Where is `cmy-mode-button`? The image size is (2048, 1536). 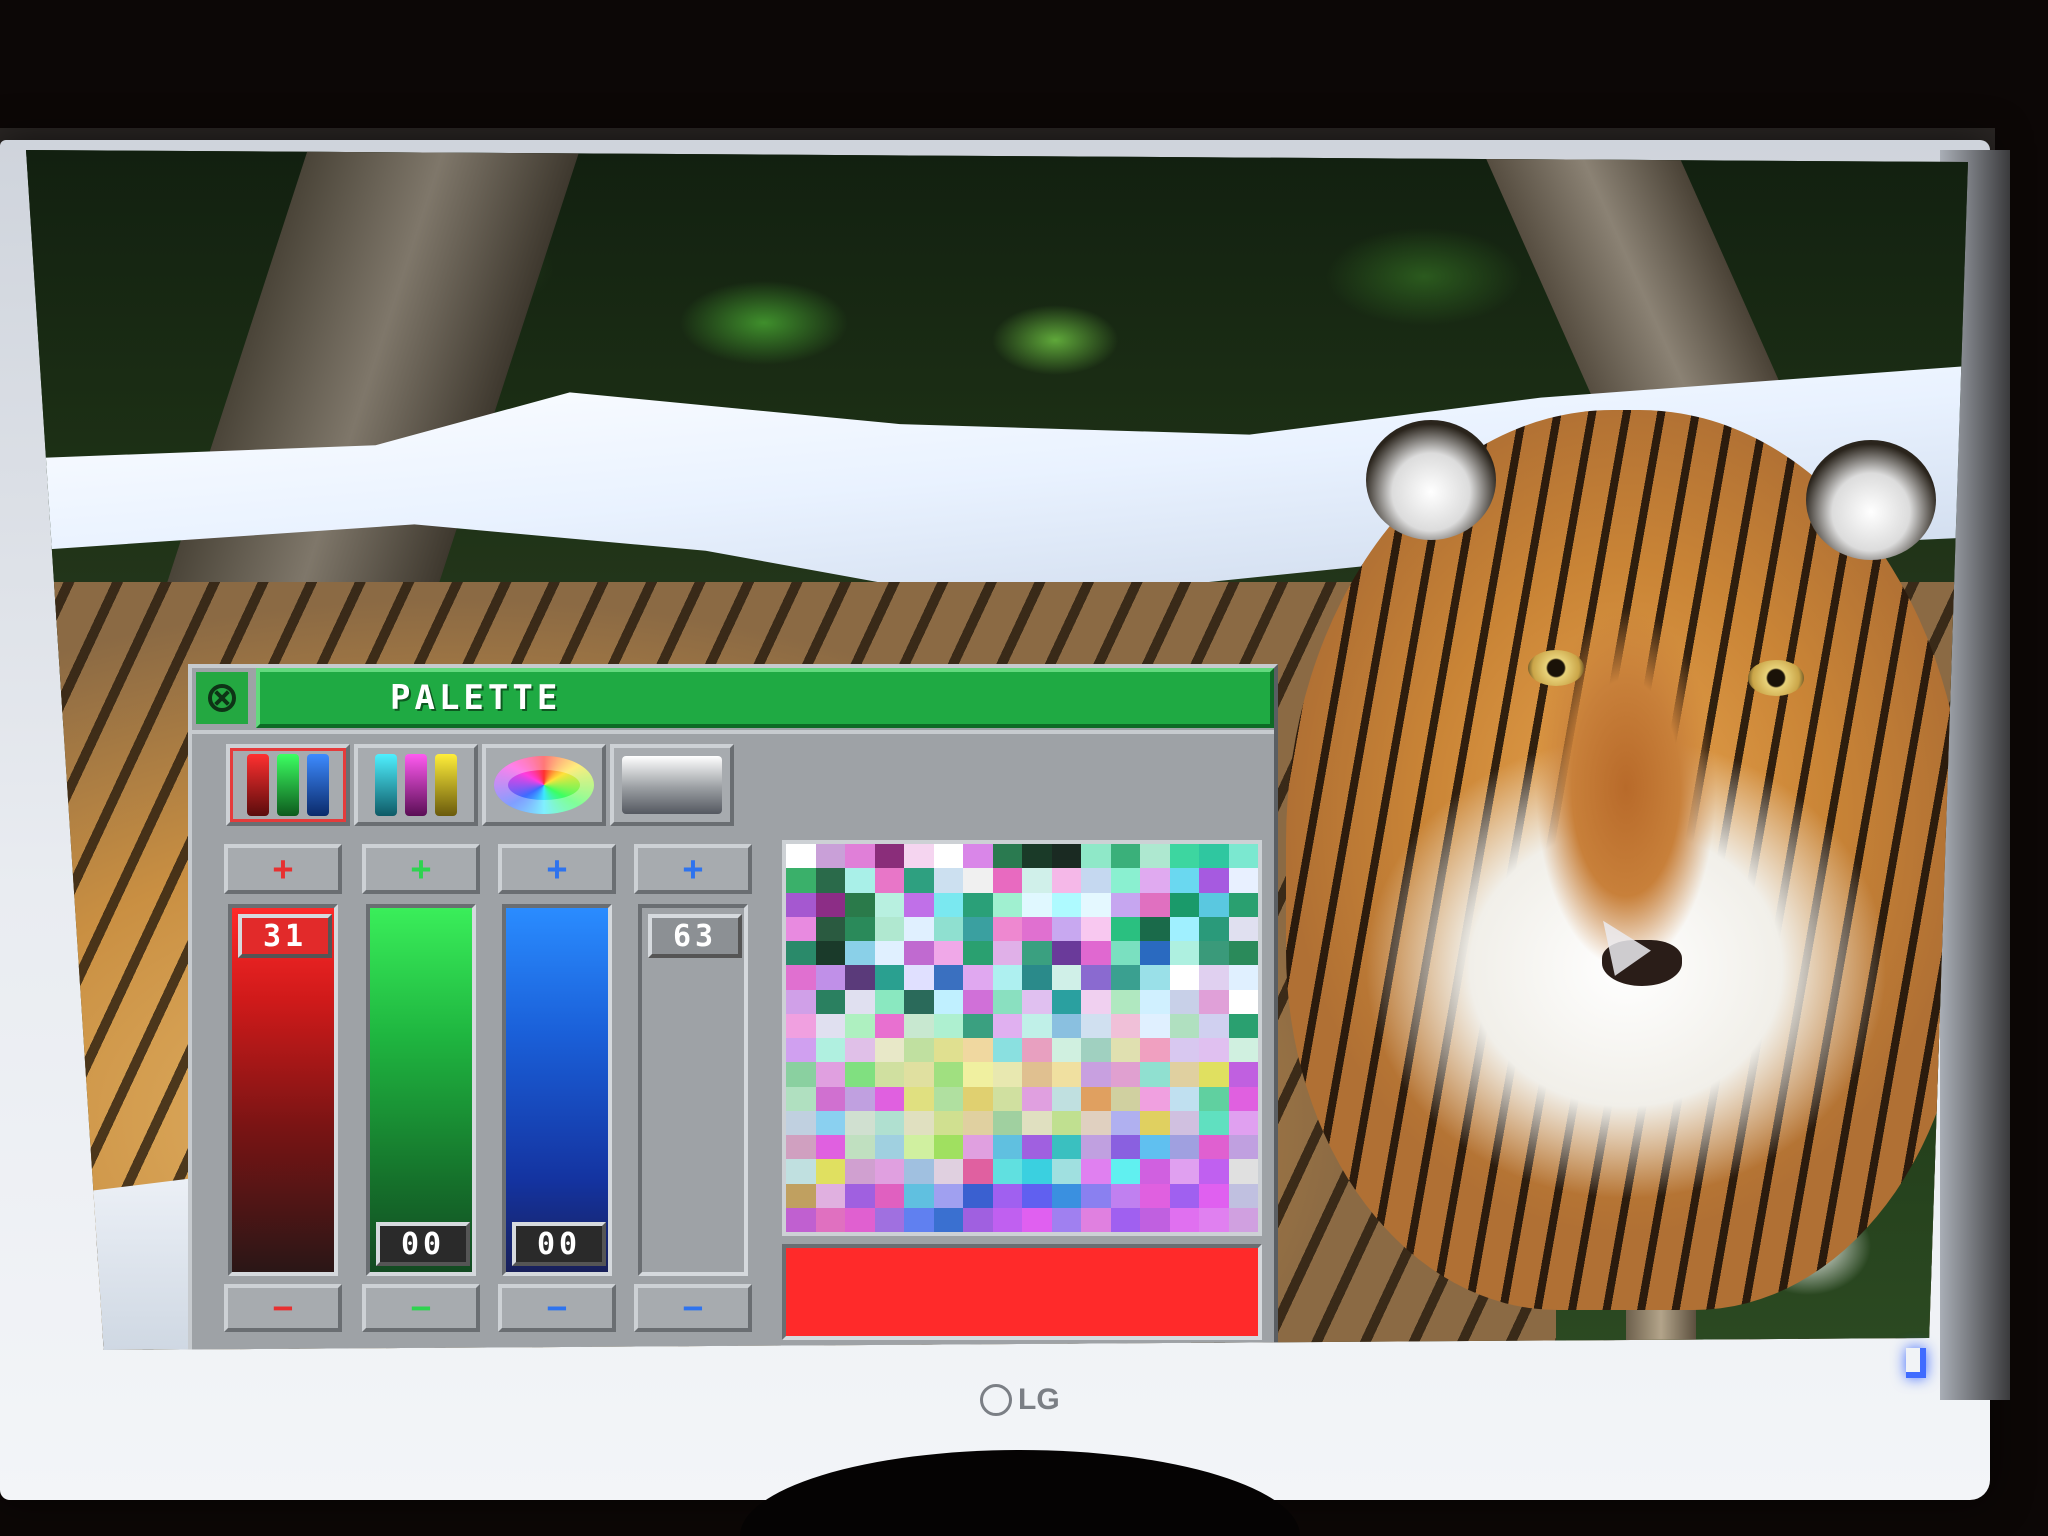
cmy-mode-button is located at coordinates (416, 785).